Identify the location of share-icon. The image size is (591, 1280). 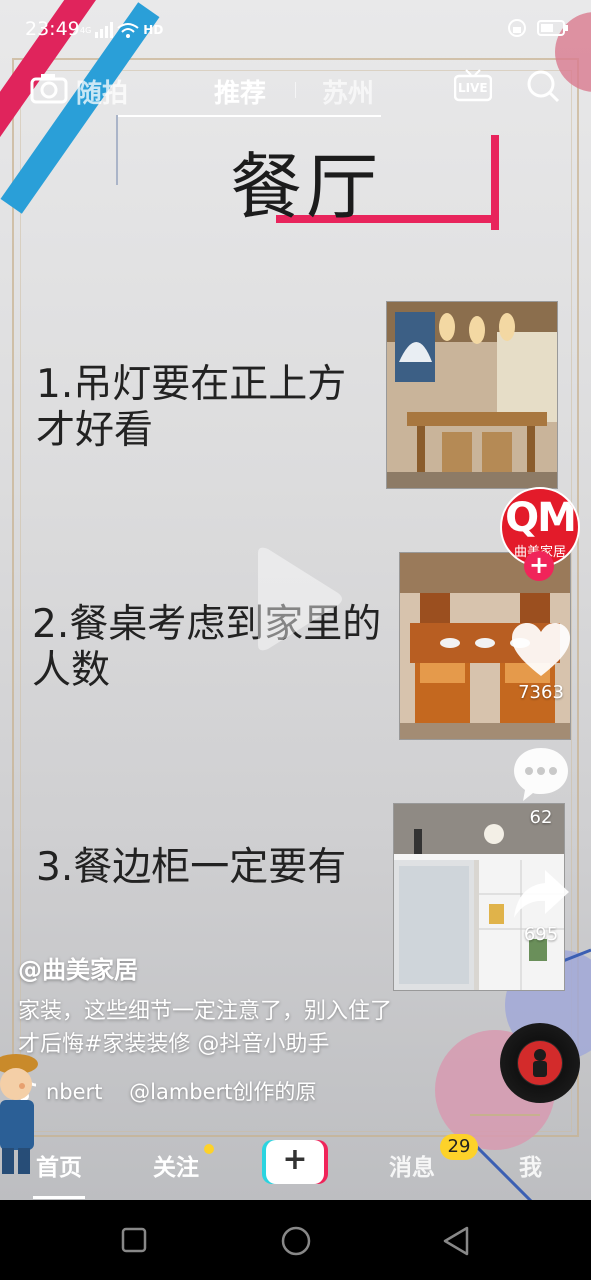
(541, 894).